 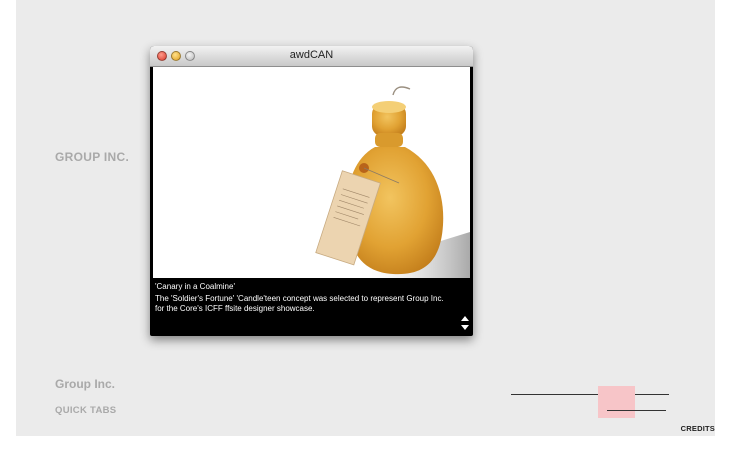 I want to click on footer-title: Group Inc., so click(x=85, y=384).